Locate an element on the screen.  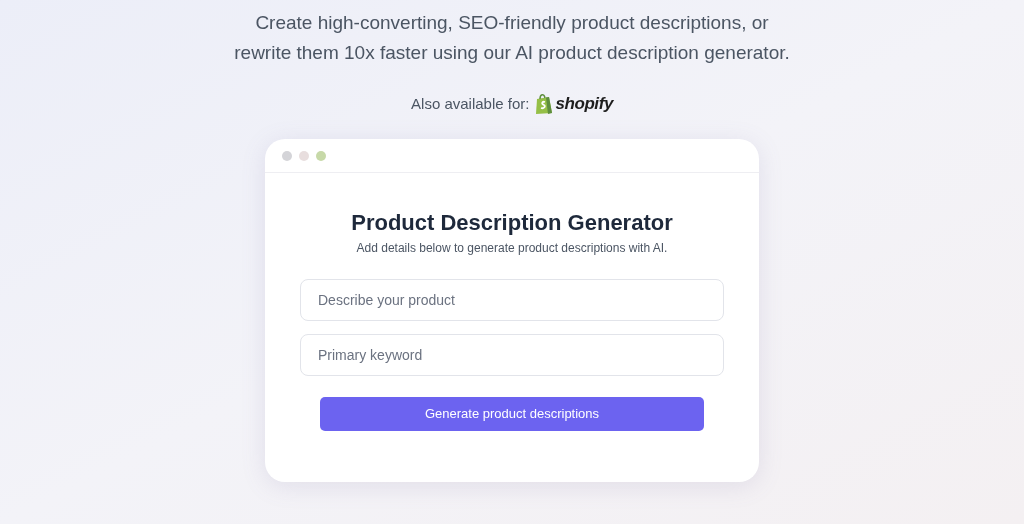
input-field: Describe your product is located at coordinates (512, 300).